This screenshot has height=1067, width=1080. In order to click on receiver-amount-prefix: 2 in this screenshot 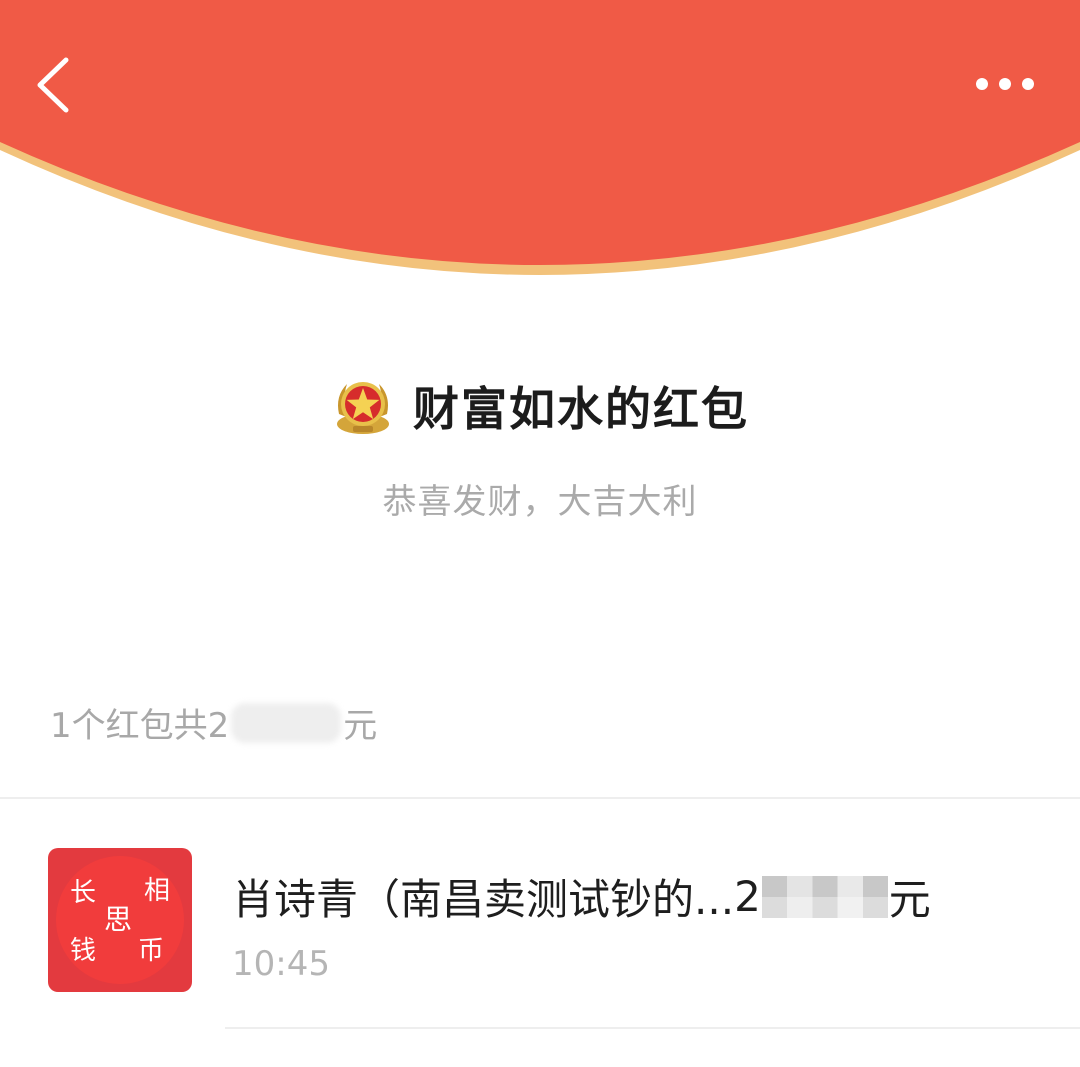, I will do `click(747, 896)`.